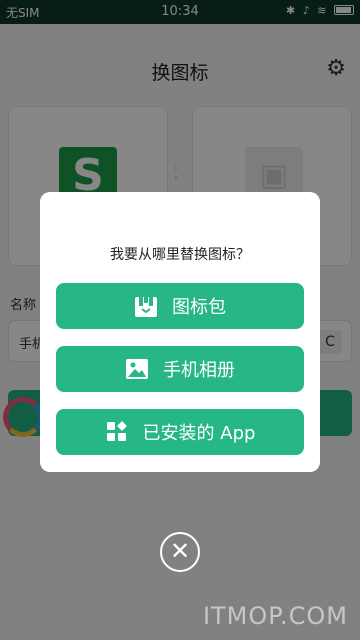 This screenshot has width=360, height=640. I want to click on image-icon, so click(137, 369).